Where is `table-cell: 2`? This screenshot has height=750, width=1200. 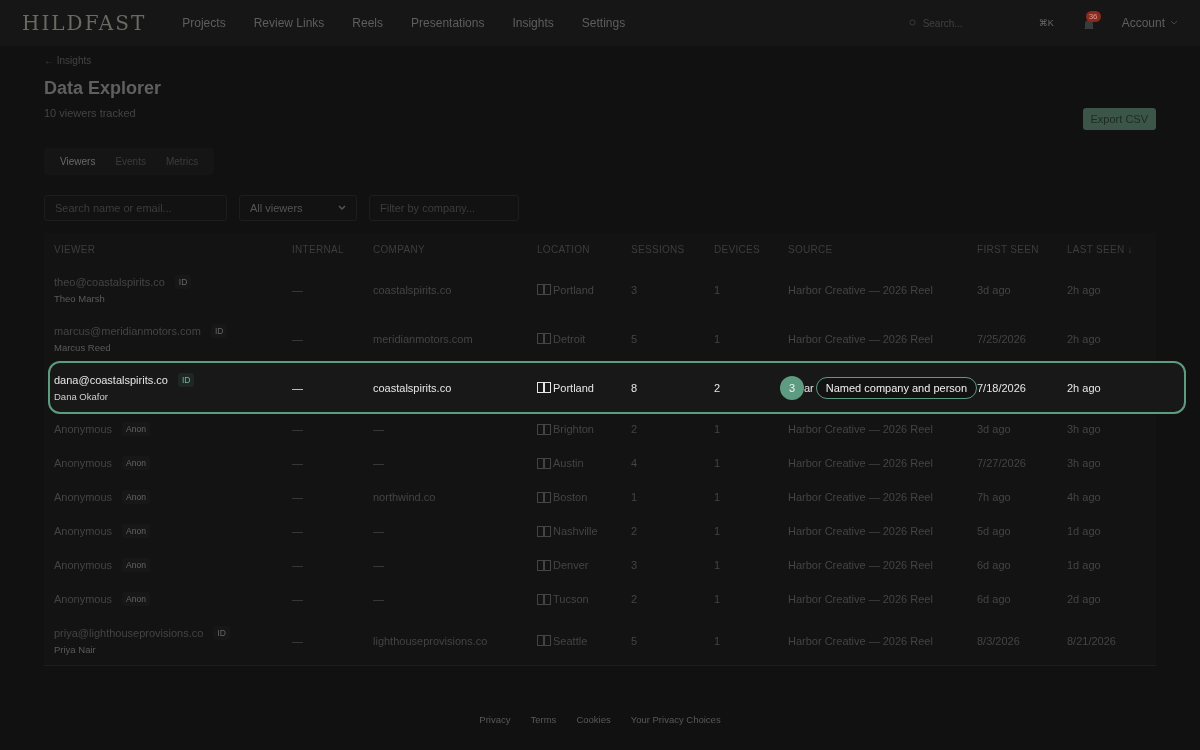 table-cell: 2 is located at coordinates (717, 387).